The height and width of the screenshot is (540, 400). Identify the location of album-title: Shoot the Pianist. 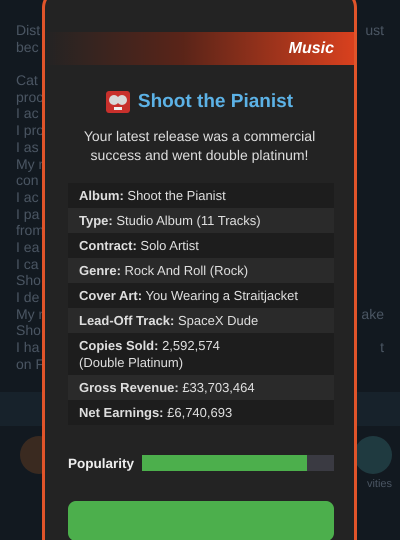
(216, 102).